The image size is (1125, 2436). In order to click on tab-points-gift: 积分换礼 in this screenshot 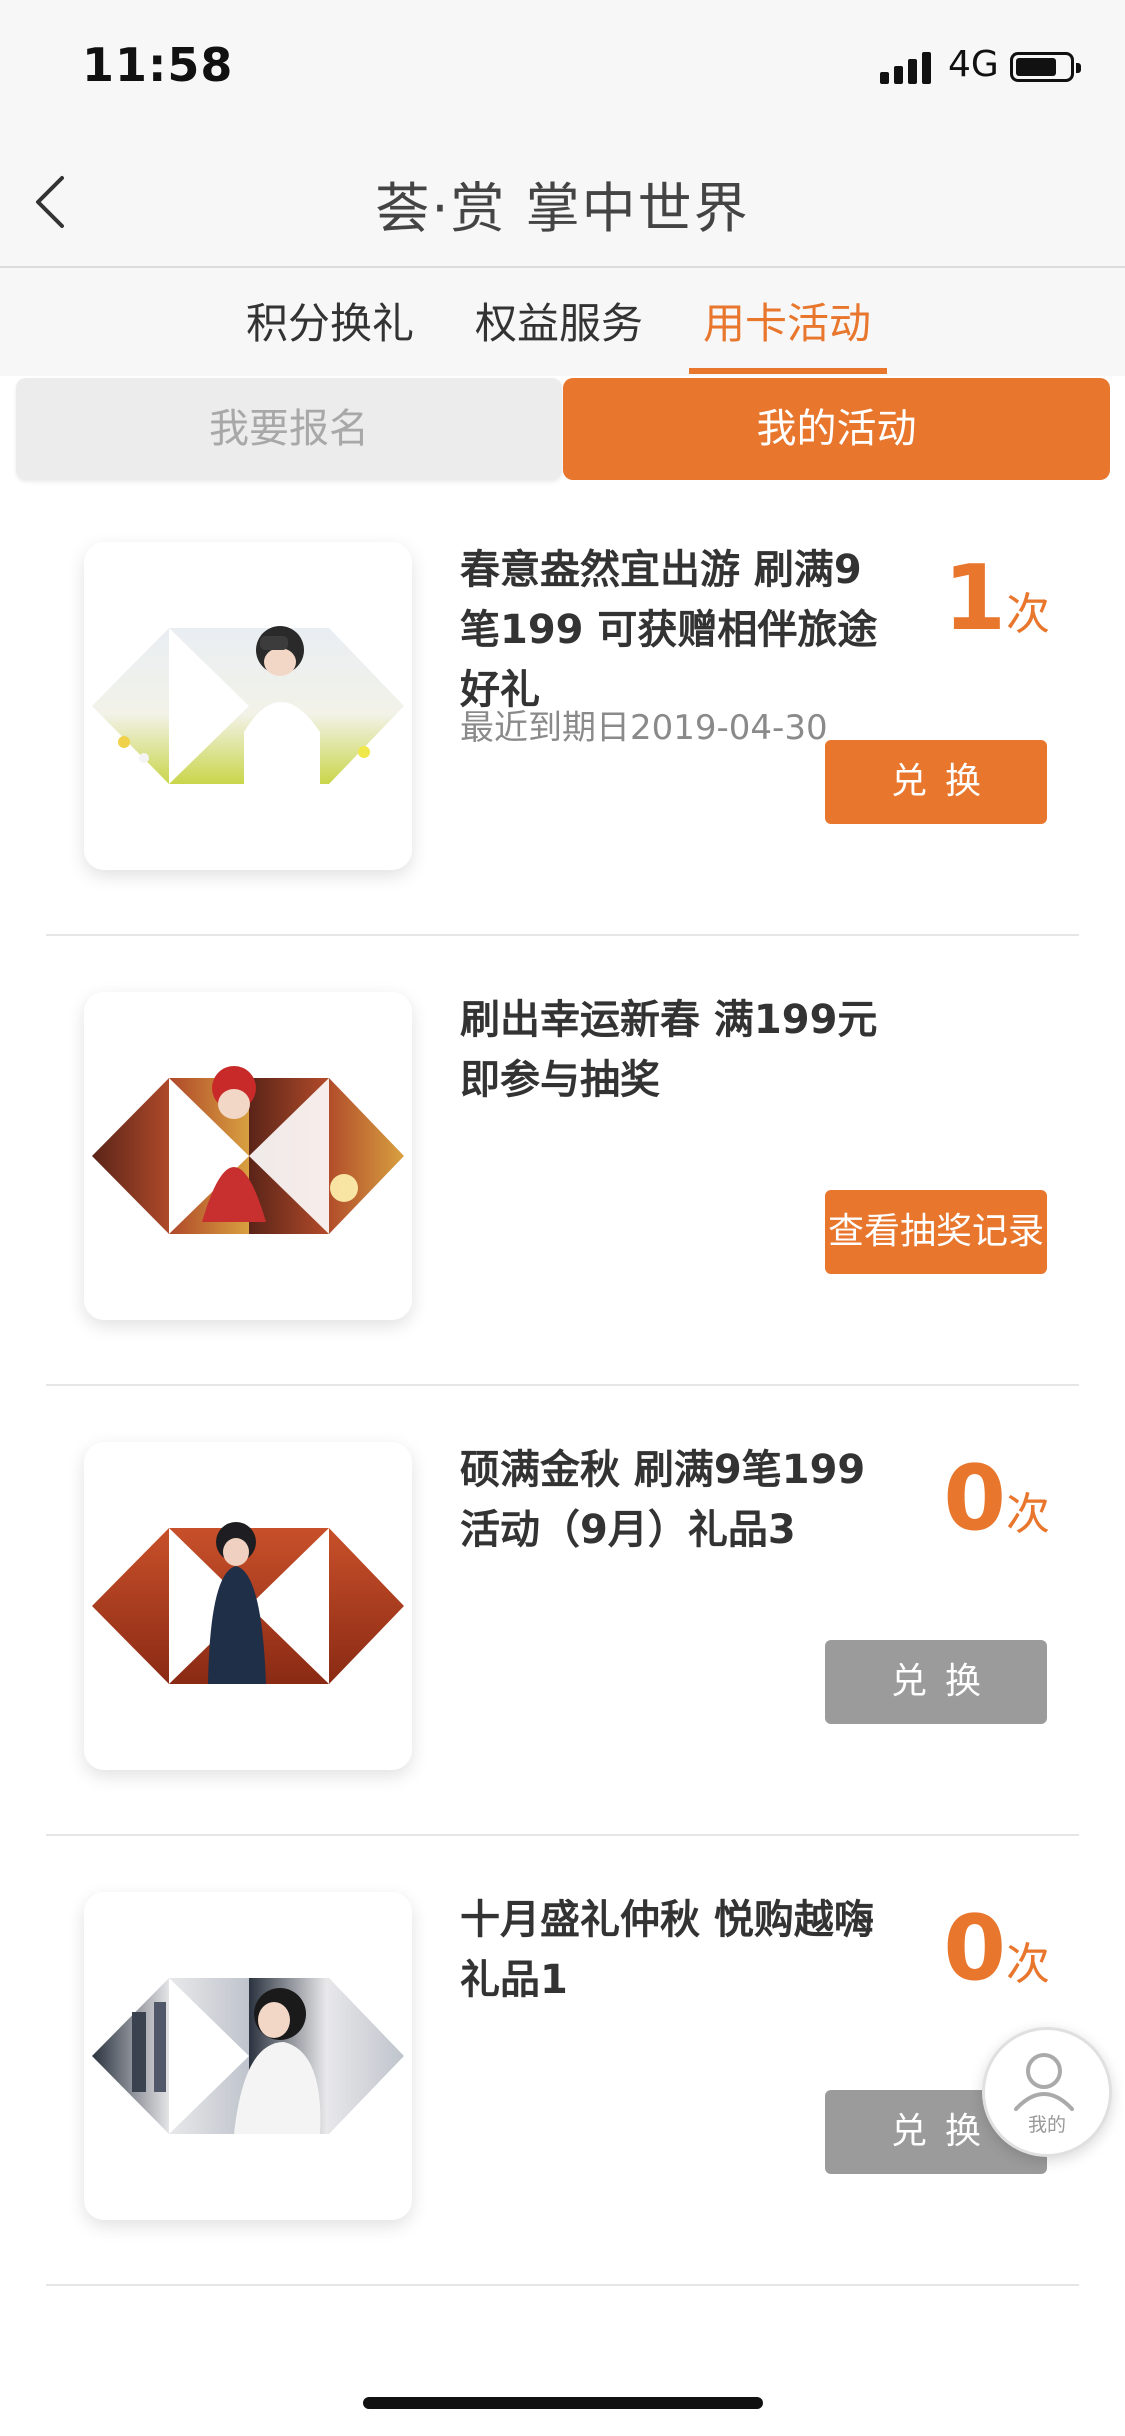, I will do `click(330, 333)`.